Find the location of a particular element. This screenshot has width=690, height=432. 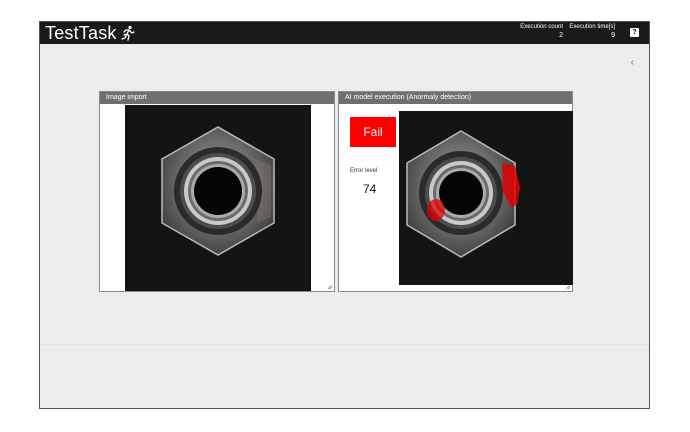

execution-time-value: 9 is located at coordinates (613, 35).